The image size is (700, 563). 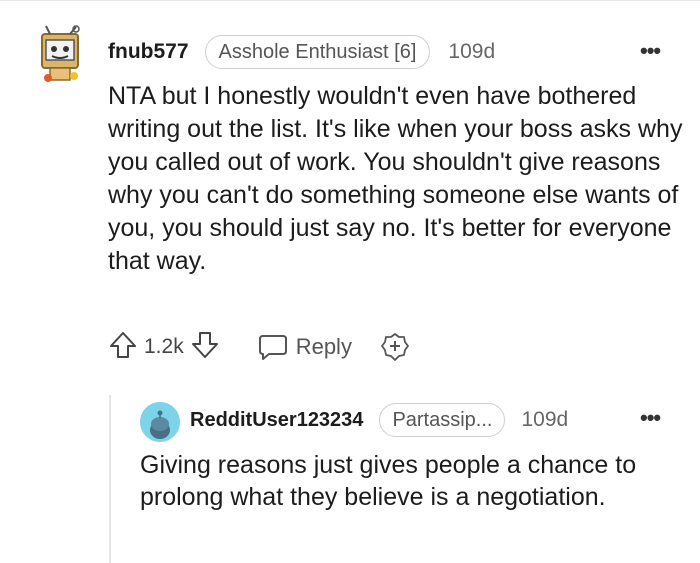 I want to click on award-button, so click(x=395, y=347).